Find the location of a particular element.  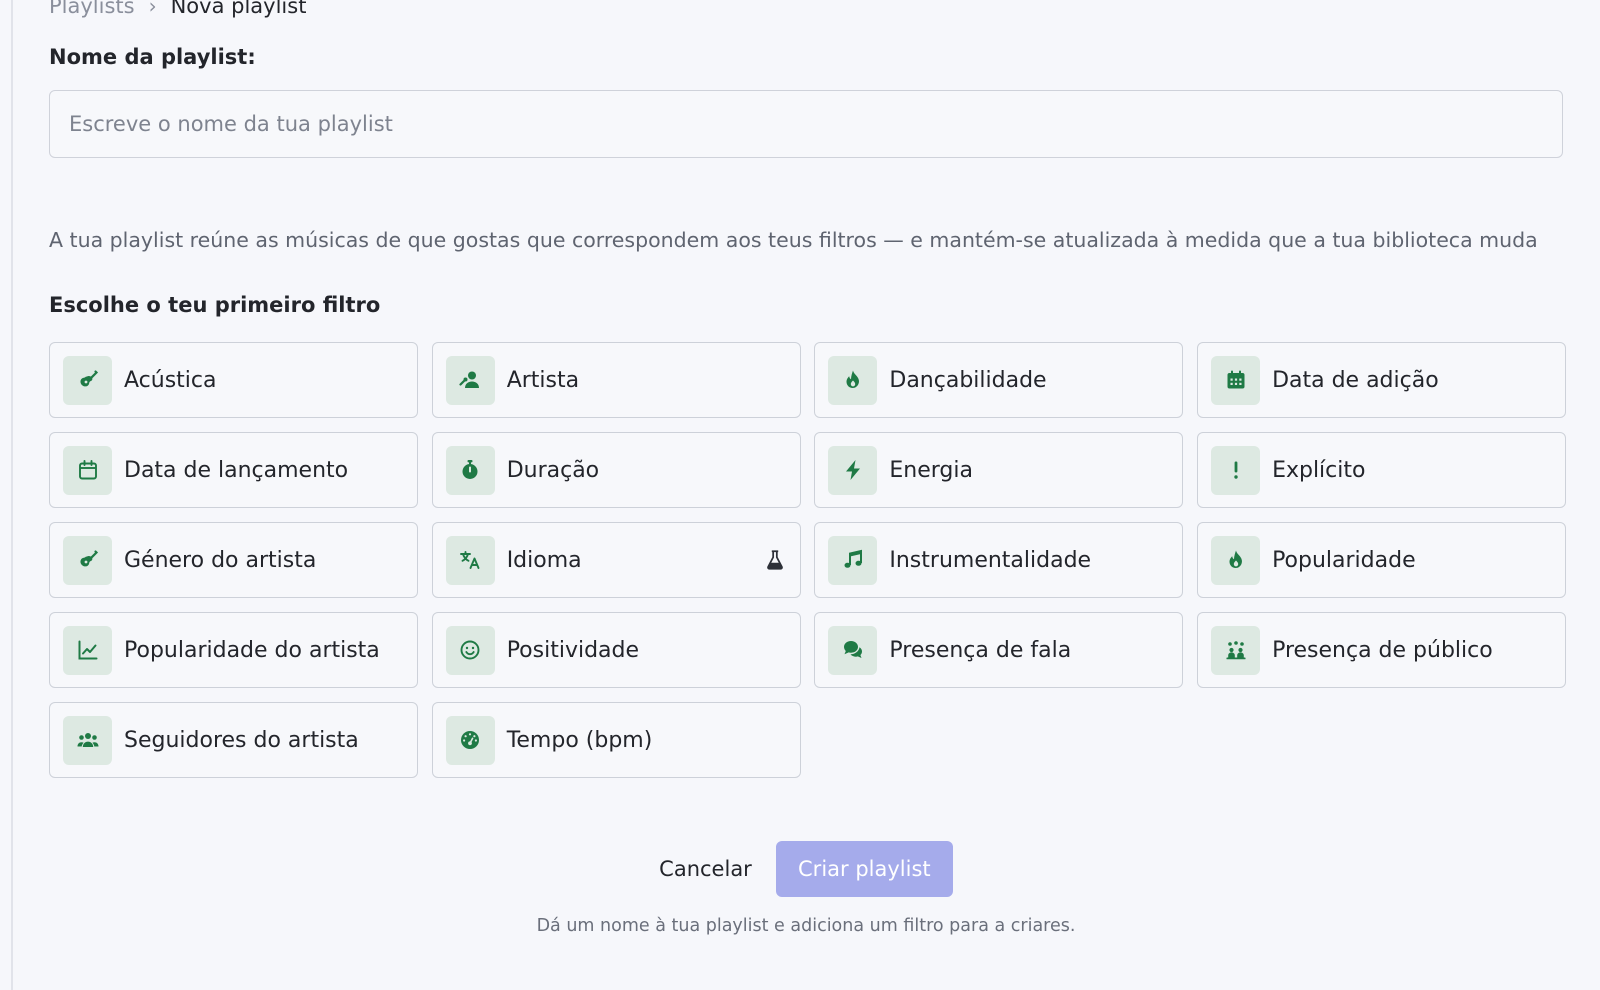

filter-option-popularidade: Popularidade is located at coordinates (1382, 560).